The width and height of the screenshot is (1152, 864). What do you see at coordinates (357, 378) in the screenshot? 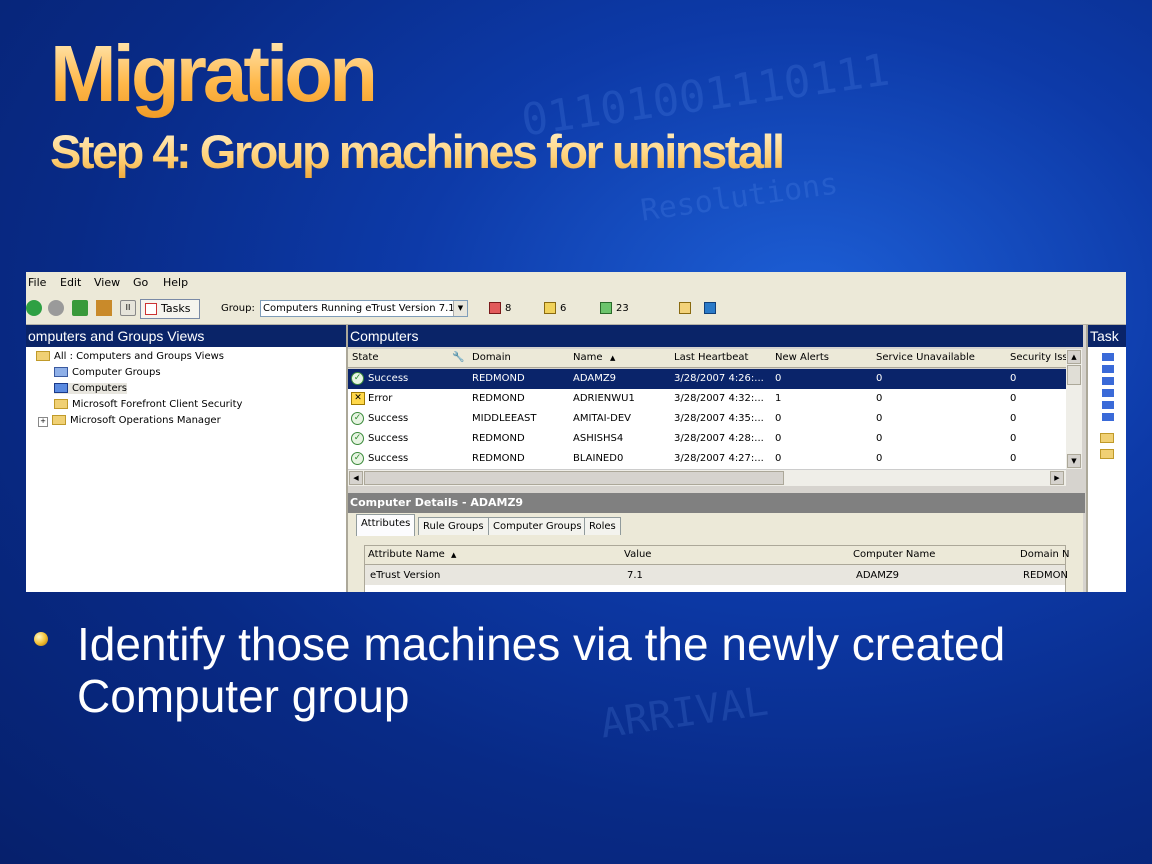
I see `success-icon: ✓` at bounding box center [357, 378].